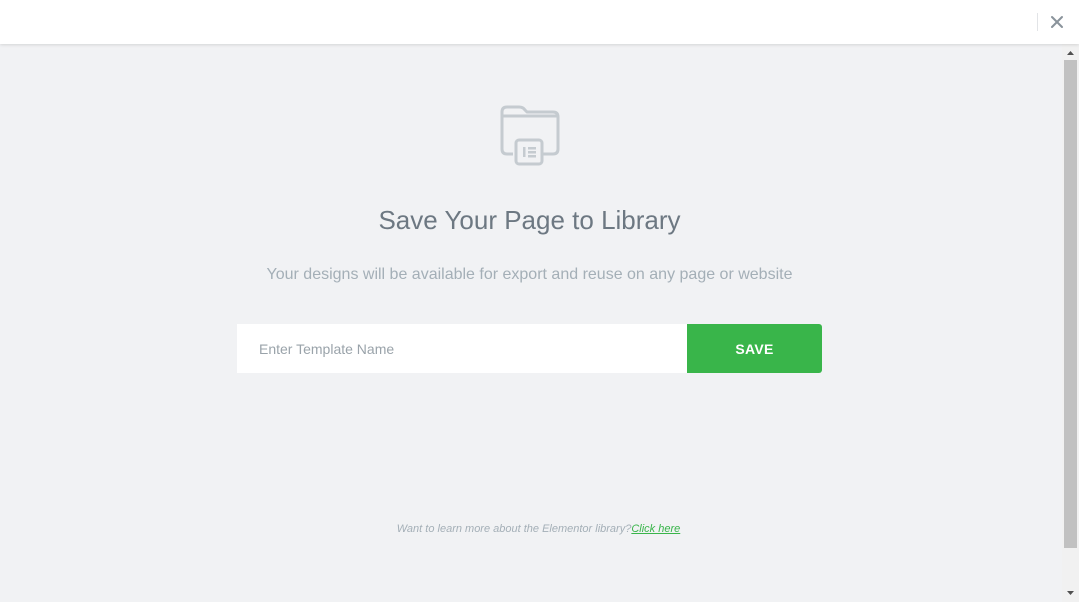 This screenshot has height=602, width=1079. I want to click on close-icon, so click(1057, 22).